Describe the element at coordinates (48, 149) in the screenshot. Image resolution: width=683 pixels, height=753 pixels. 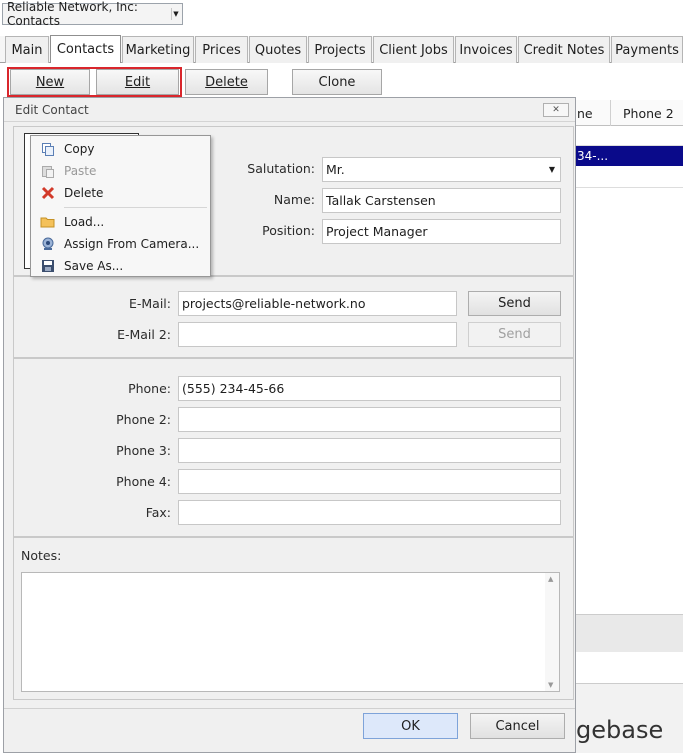
I see `copy-icon` at that location.